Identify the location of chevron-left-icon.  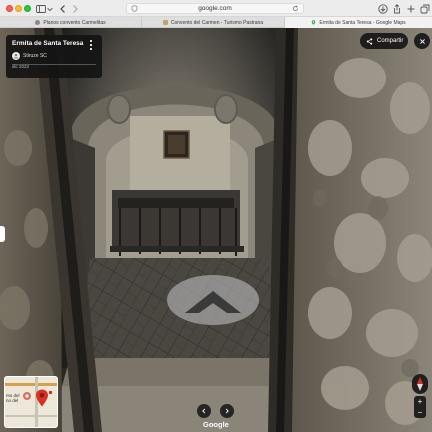
(204, 411).